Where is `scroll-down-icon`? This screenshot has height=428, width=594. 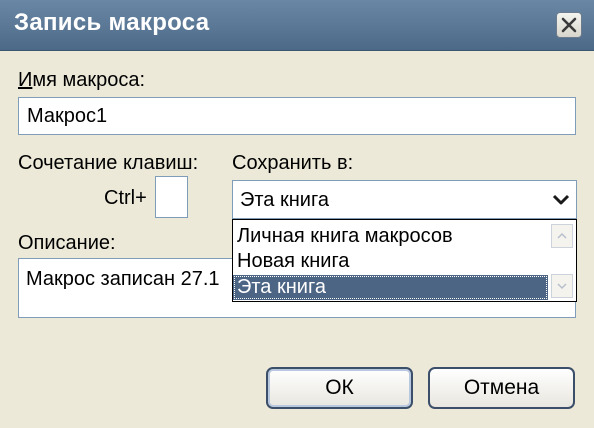
scroll-down-icon is located at coordinates (562, 286).